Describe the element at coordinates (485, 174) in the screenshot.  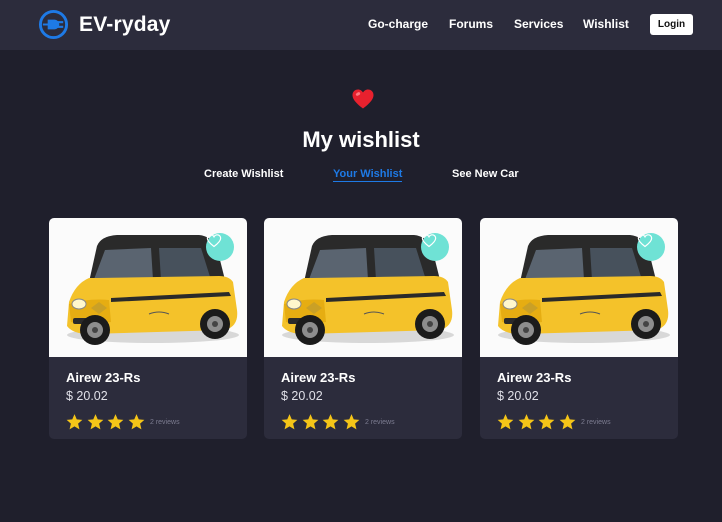
I see `tab-see-new-car: See New Car` at that location.